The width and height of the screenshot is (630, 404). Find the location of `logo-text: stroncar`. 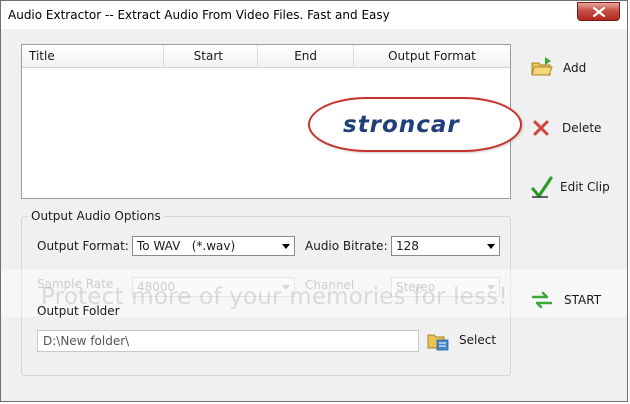

logo-text: stroncar is located at coordinates (401, 125).